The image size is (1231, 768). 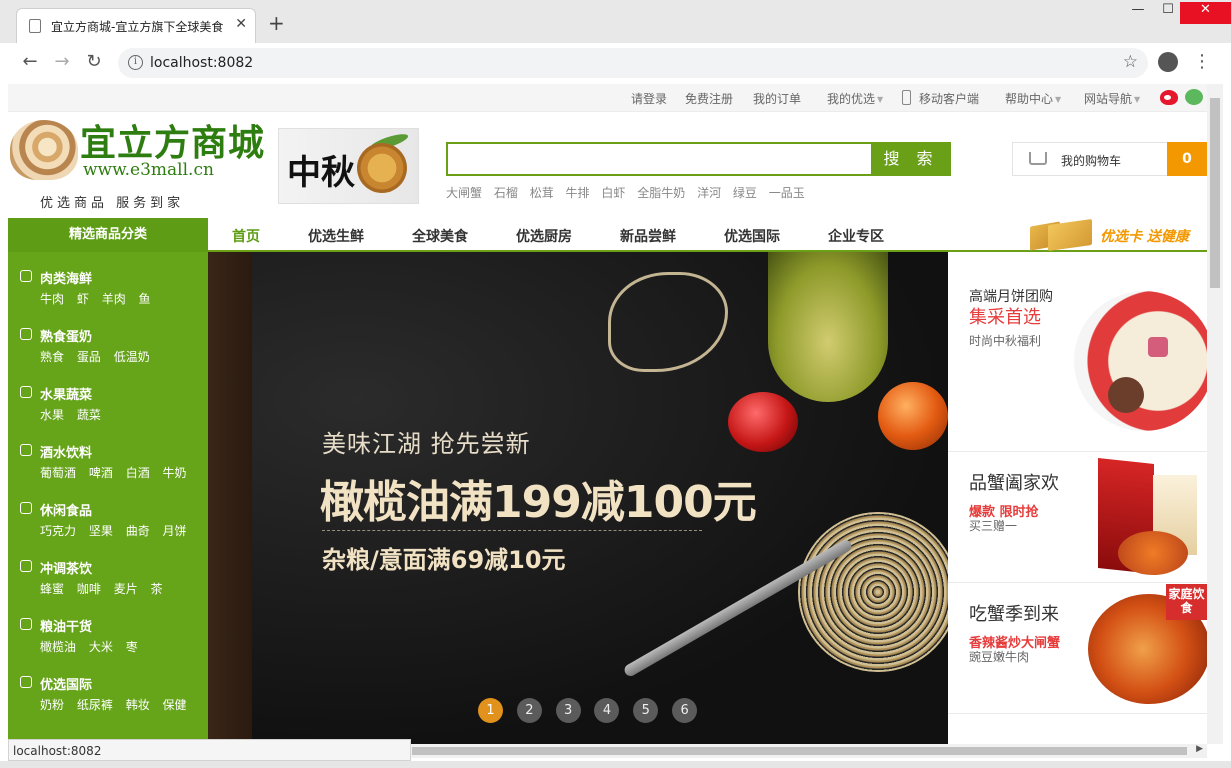 I want to click on search-button: 搜 索, so click(x=911, y=159).